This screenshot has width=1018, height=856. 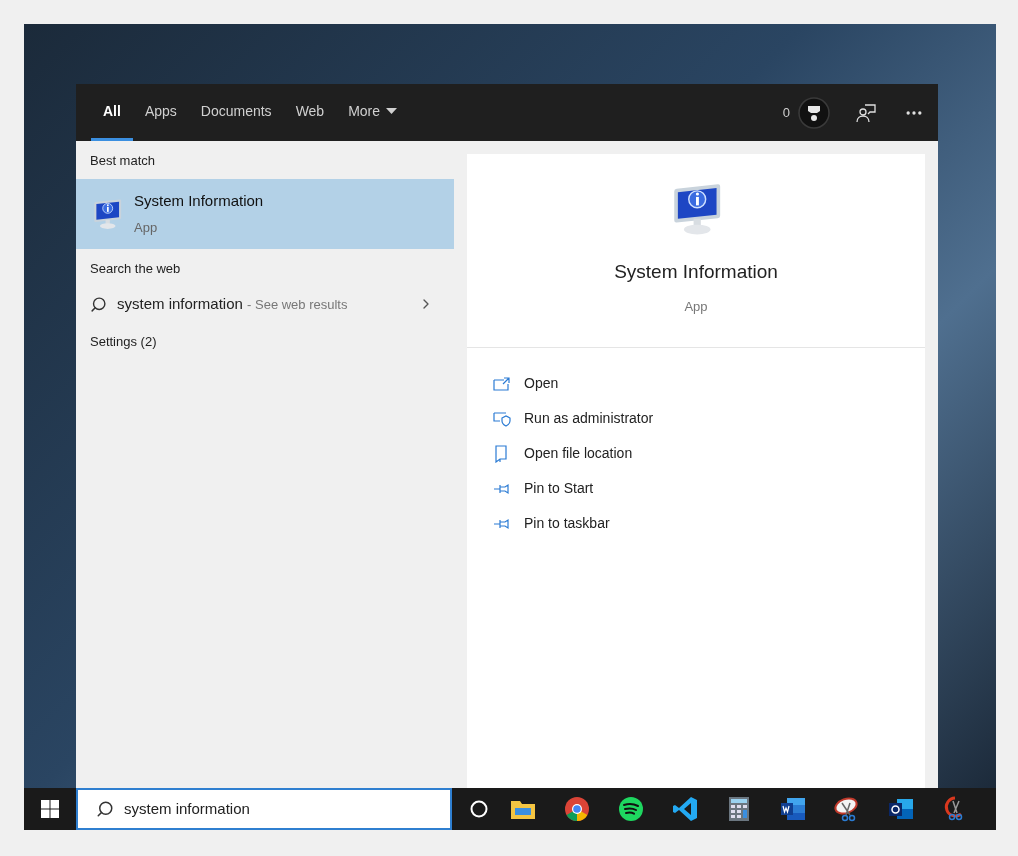 I want to click on action-item: Pin to taskbar, so click(x=709, y=523).